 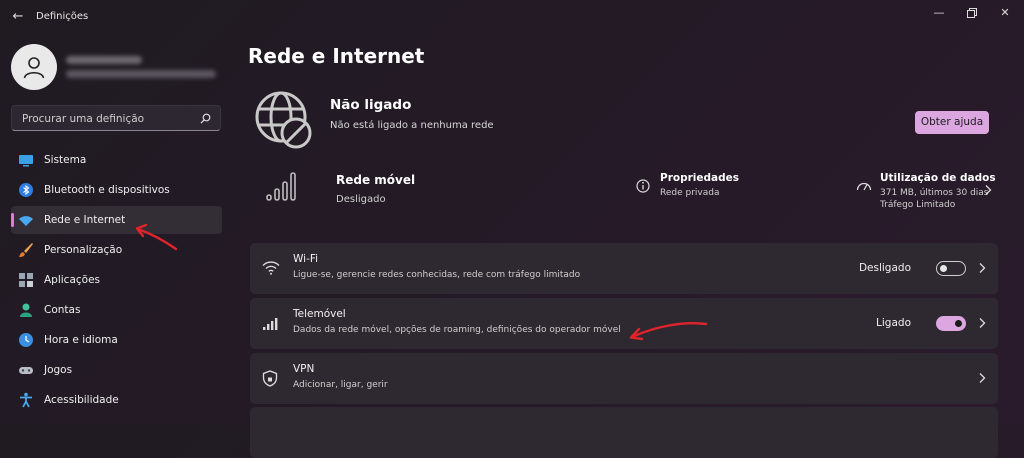 What do you see at coordinates (884, 268) in the screenshot?
I see `wifi-state: Desligado` at bounding box center [884, 268].